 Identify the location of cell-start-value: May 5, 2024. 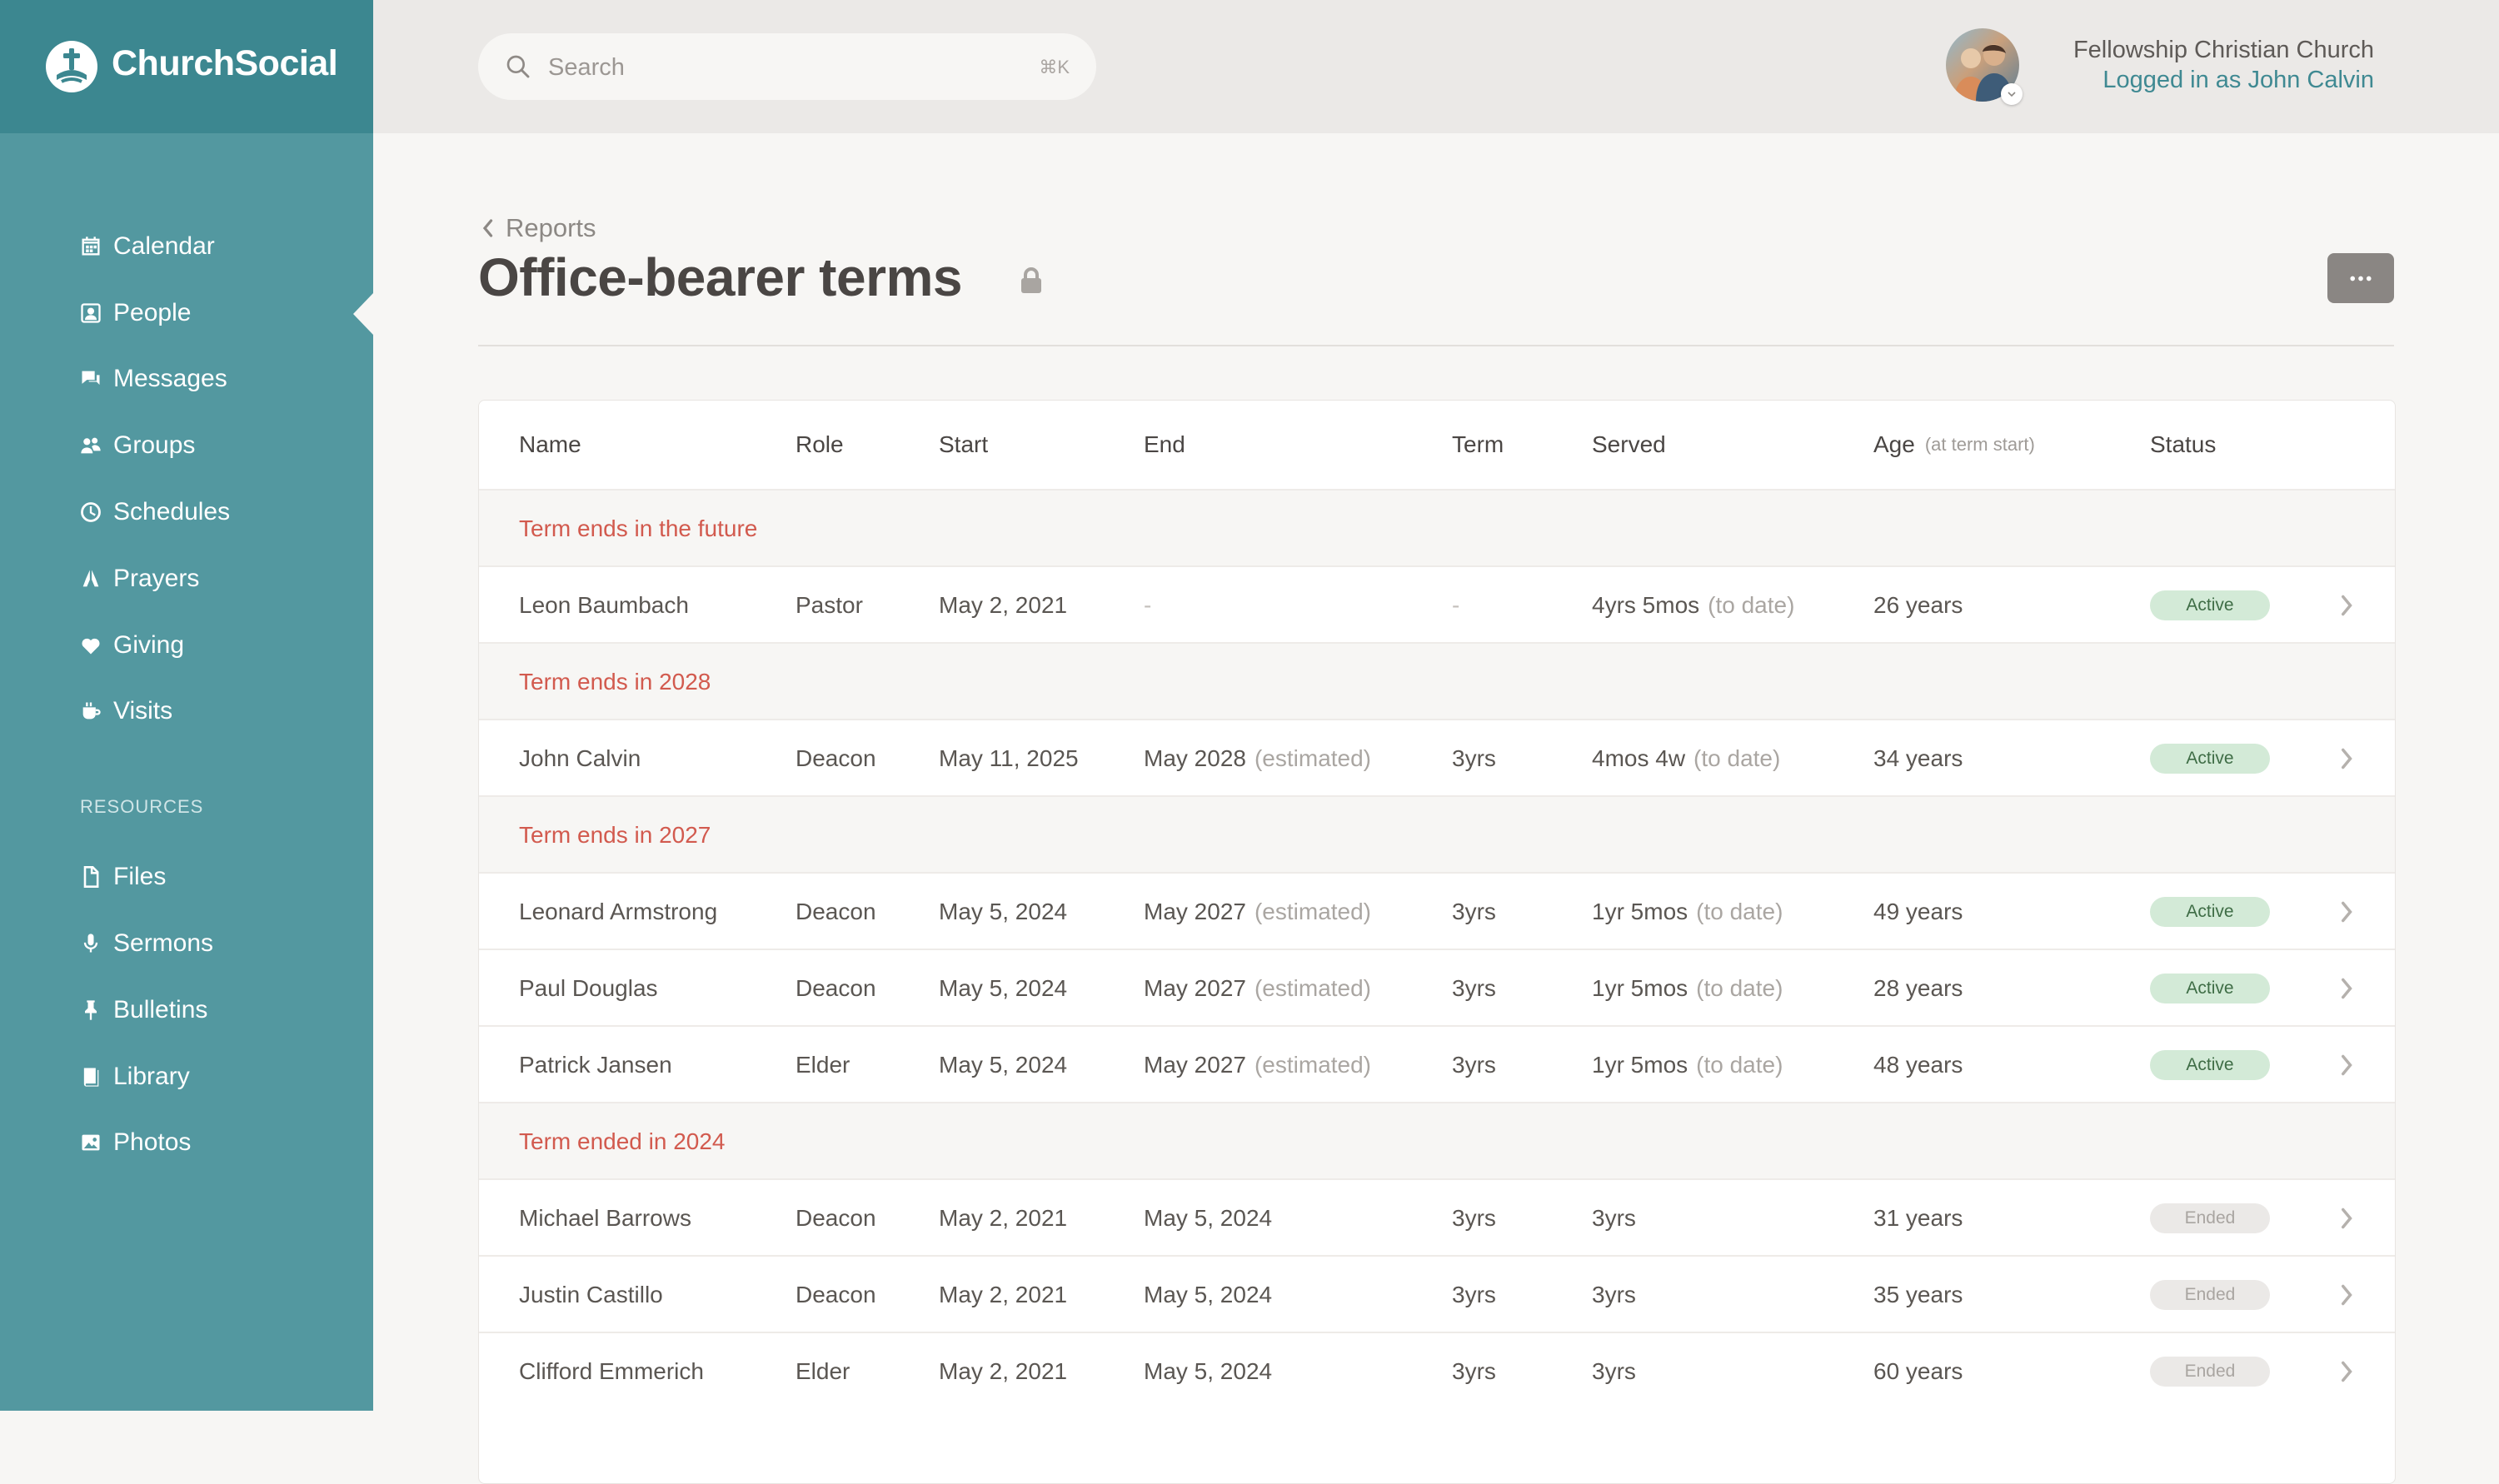
(1003, 1064).